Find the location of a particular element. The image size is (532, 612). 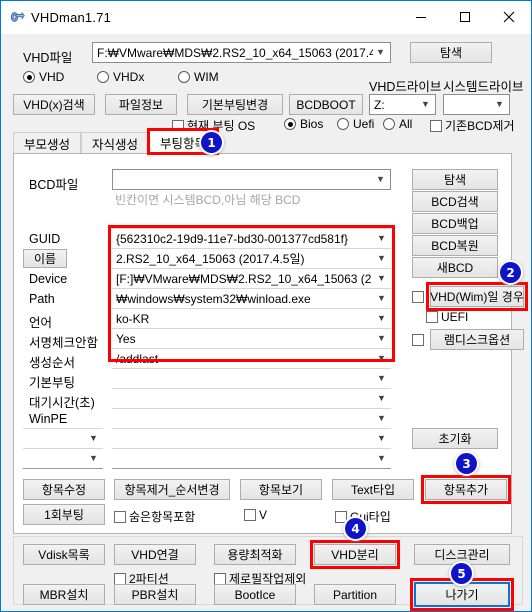

bootice-button: BootIce is located at coordinates (255, 594).